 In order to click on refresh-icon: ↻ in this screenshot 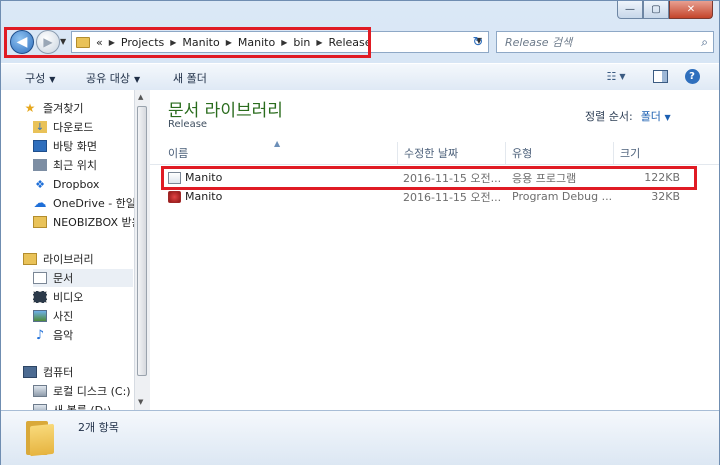, I will do `click(478, 42)`.